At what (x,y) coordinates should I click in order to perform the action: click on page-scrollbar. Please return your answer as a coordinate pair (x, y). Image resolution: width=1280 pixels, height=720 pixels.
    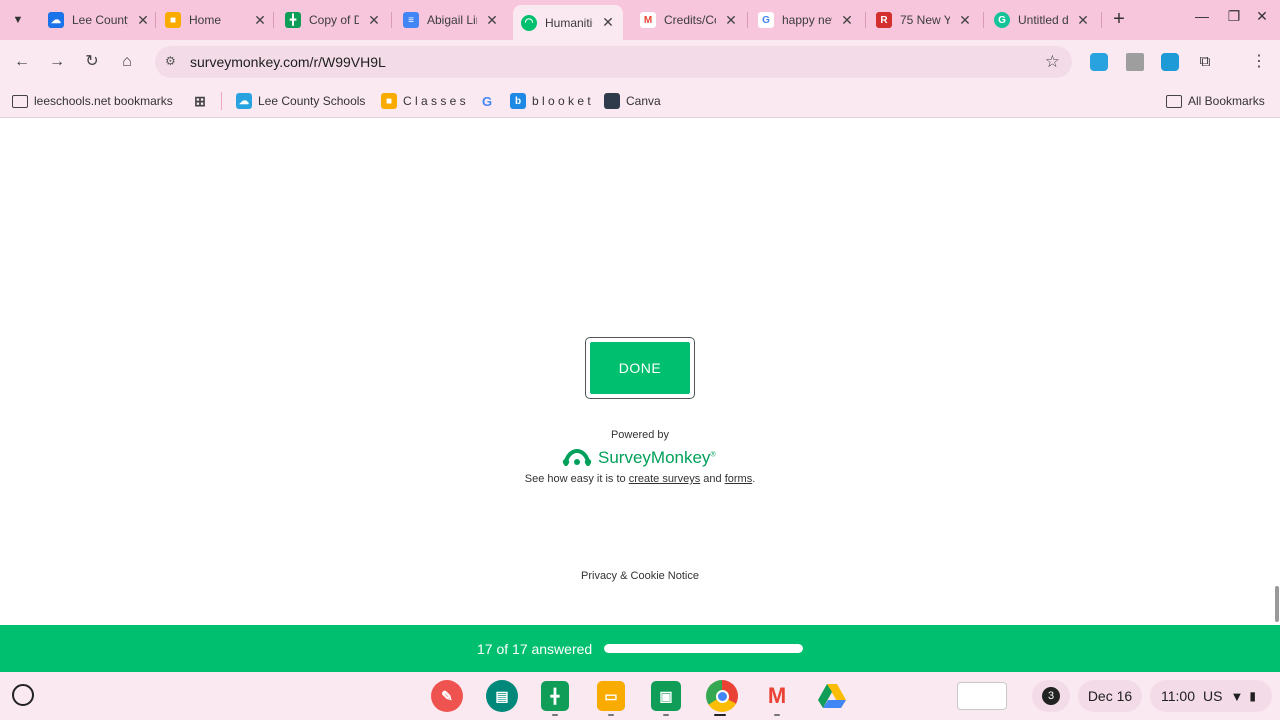
    Looking at the image, I should click on (1277, 604).